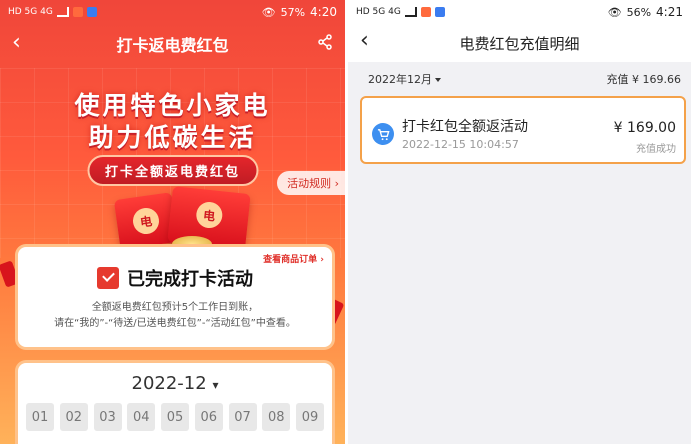 Image resolution: width=691 pixels, height=444 pixels. Describe the element at coordinates (656, 149) in the screenshot. I see `record-status: 充值成功` at that location.